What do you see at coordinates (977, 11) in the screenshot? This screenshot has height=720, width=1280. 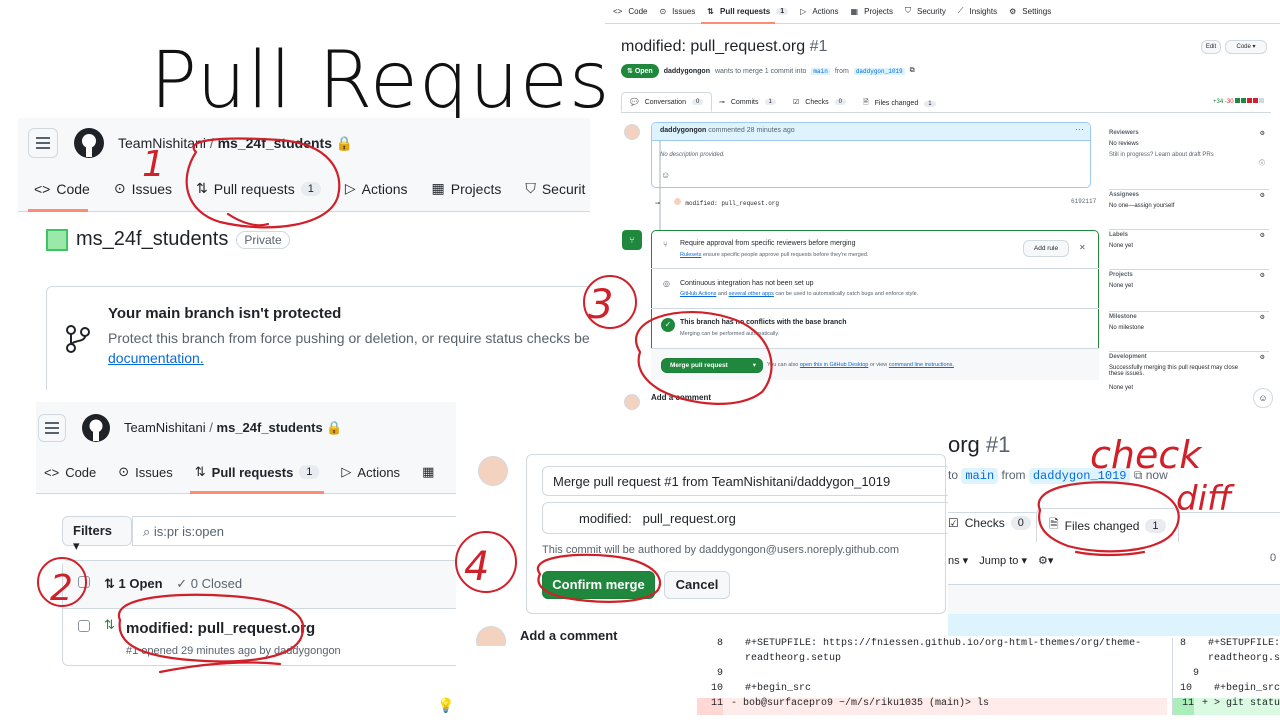 I see `nav-insights: ⟋ Insights` at bounding box center [977, 11].